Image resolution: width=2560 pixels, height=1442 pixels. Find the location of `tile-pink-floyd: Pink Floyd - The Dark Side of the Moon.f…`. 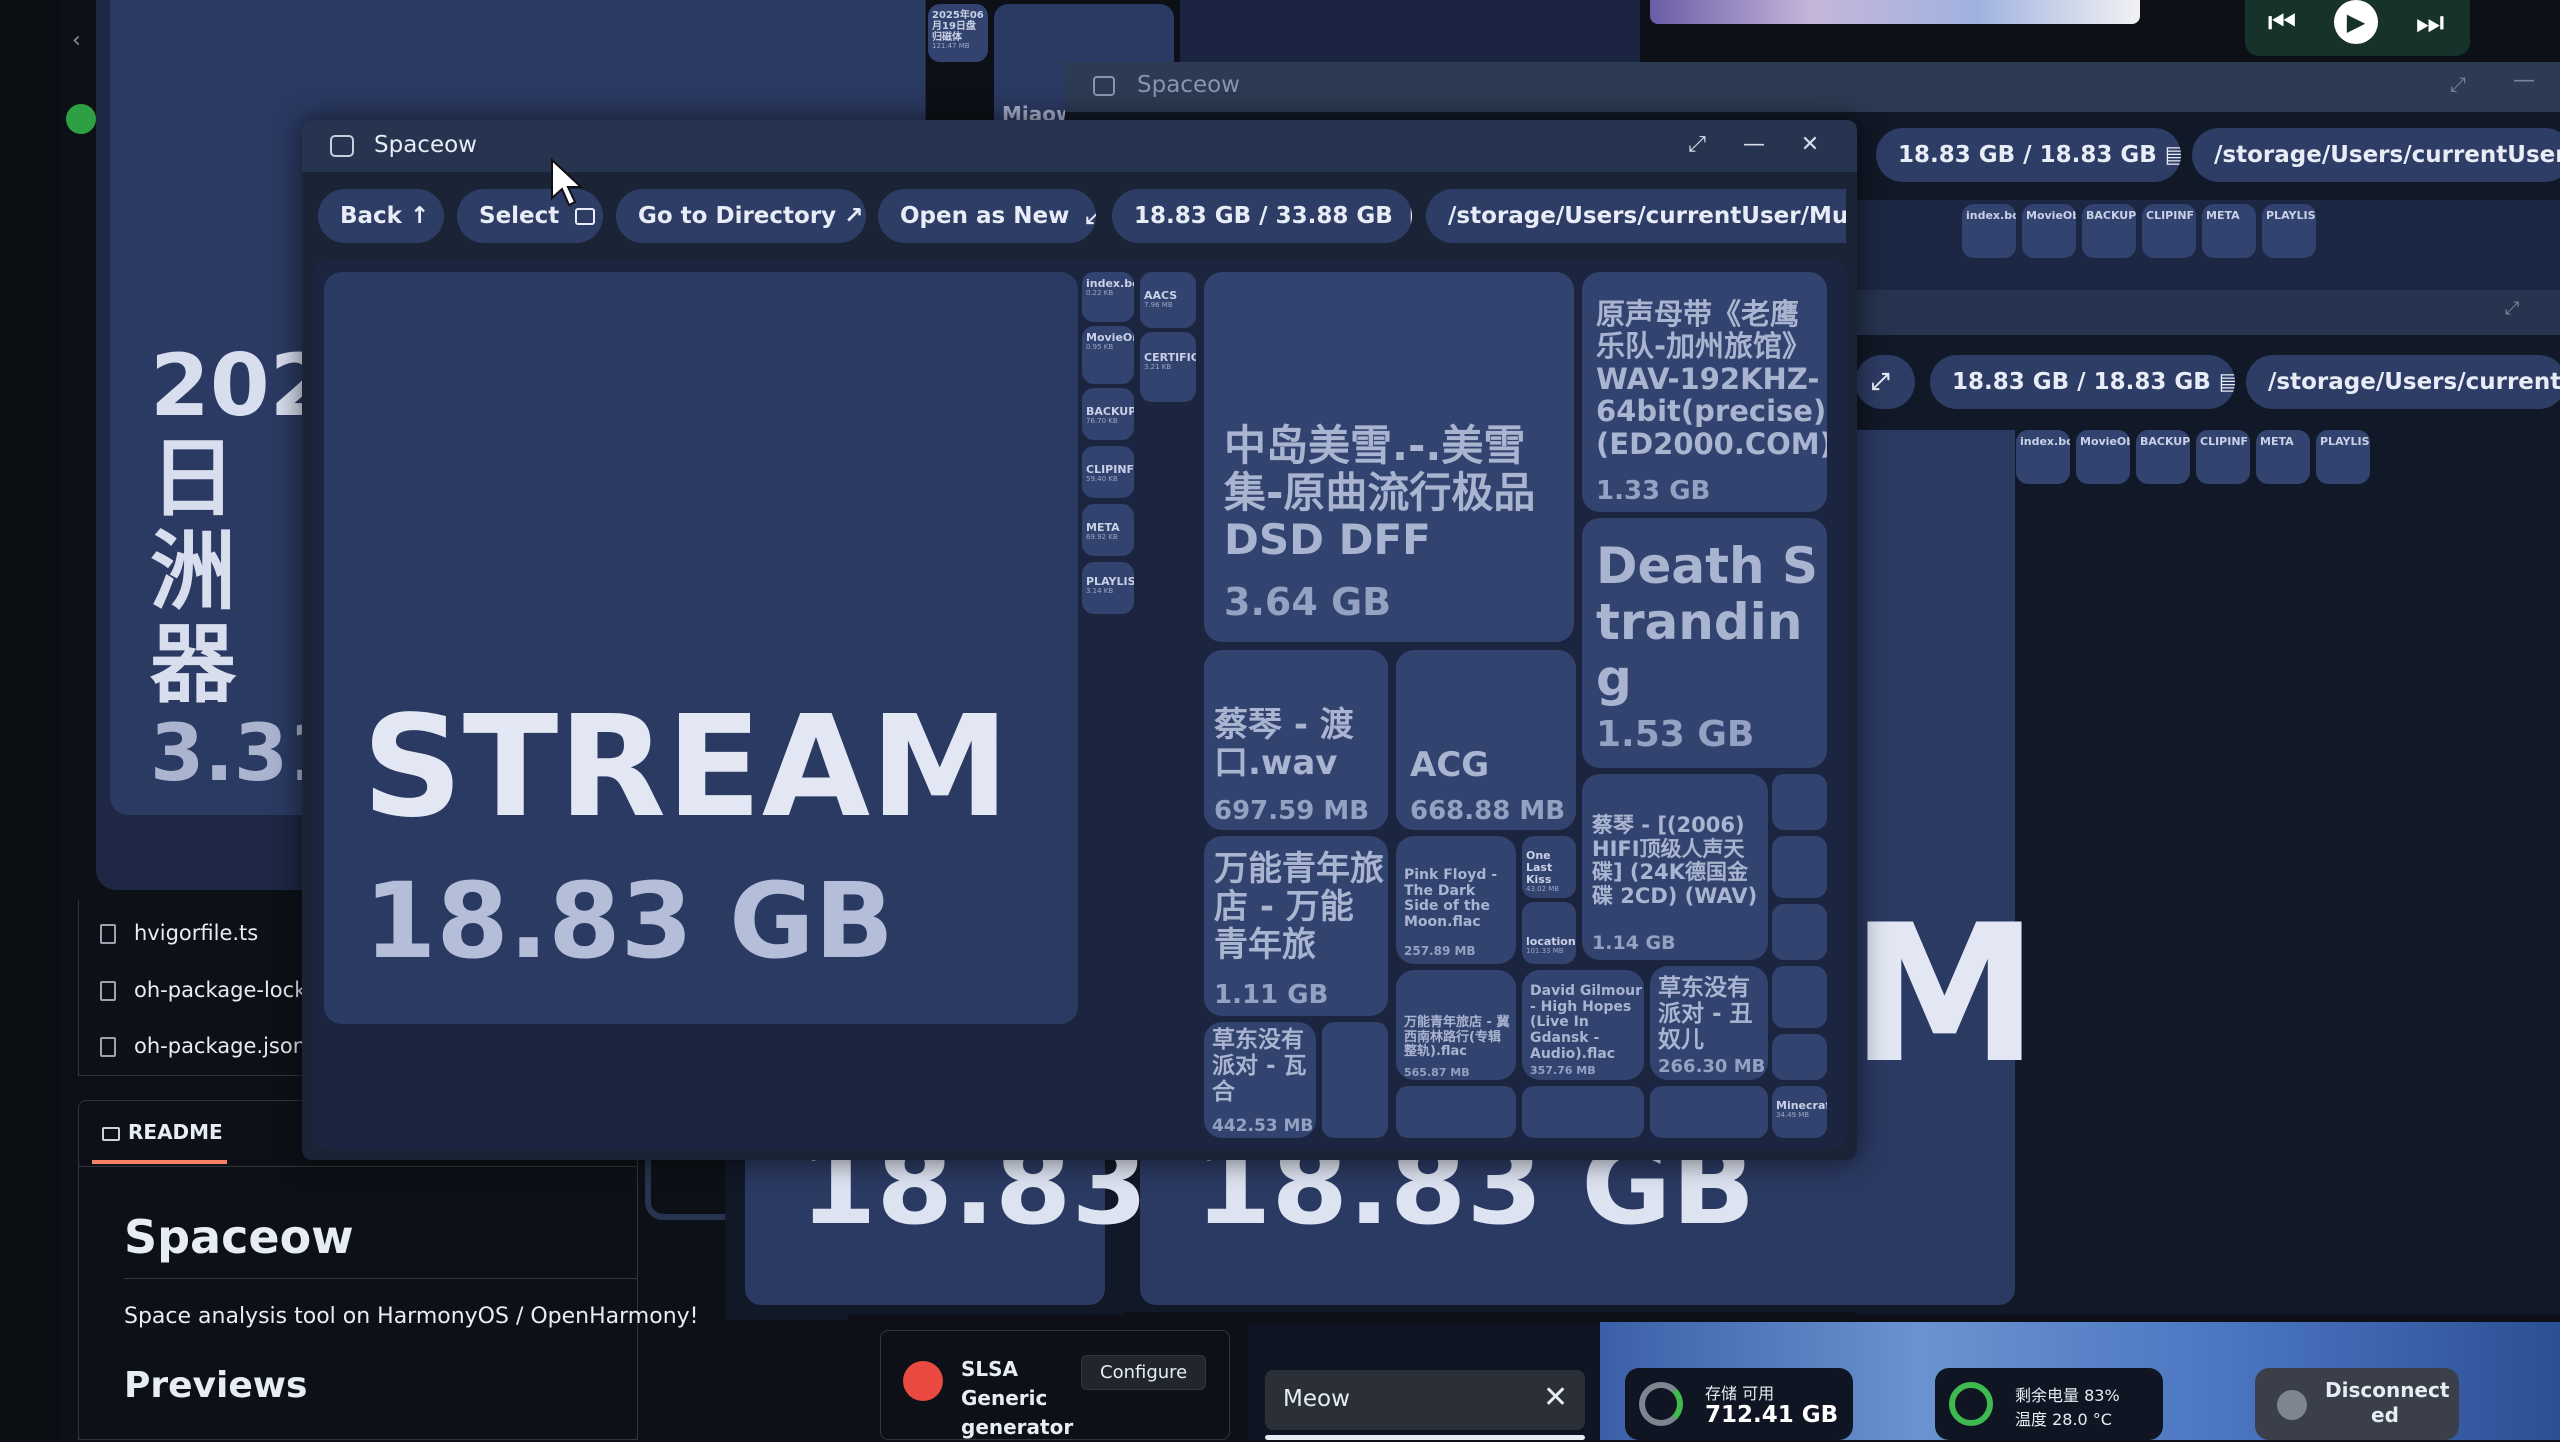

tile-pink-floyd: Pink Floyd - The Dark Side of the Moon.f… is located at coordinates (1456, 900).